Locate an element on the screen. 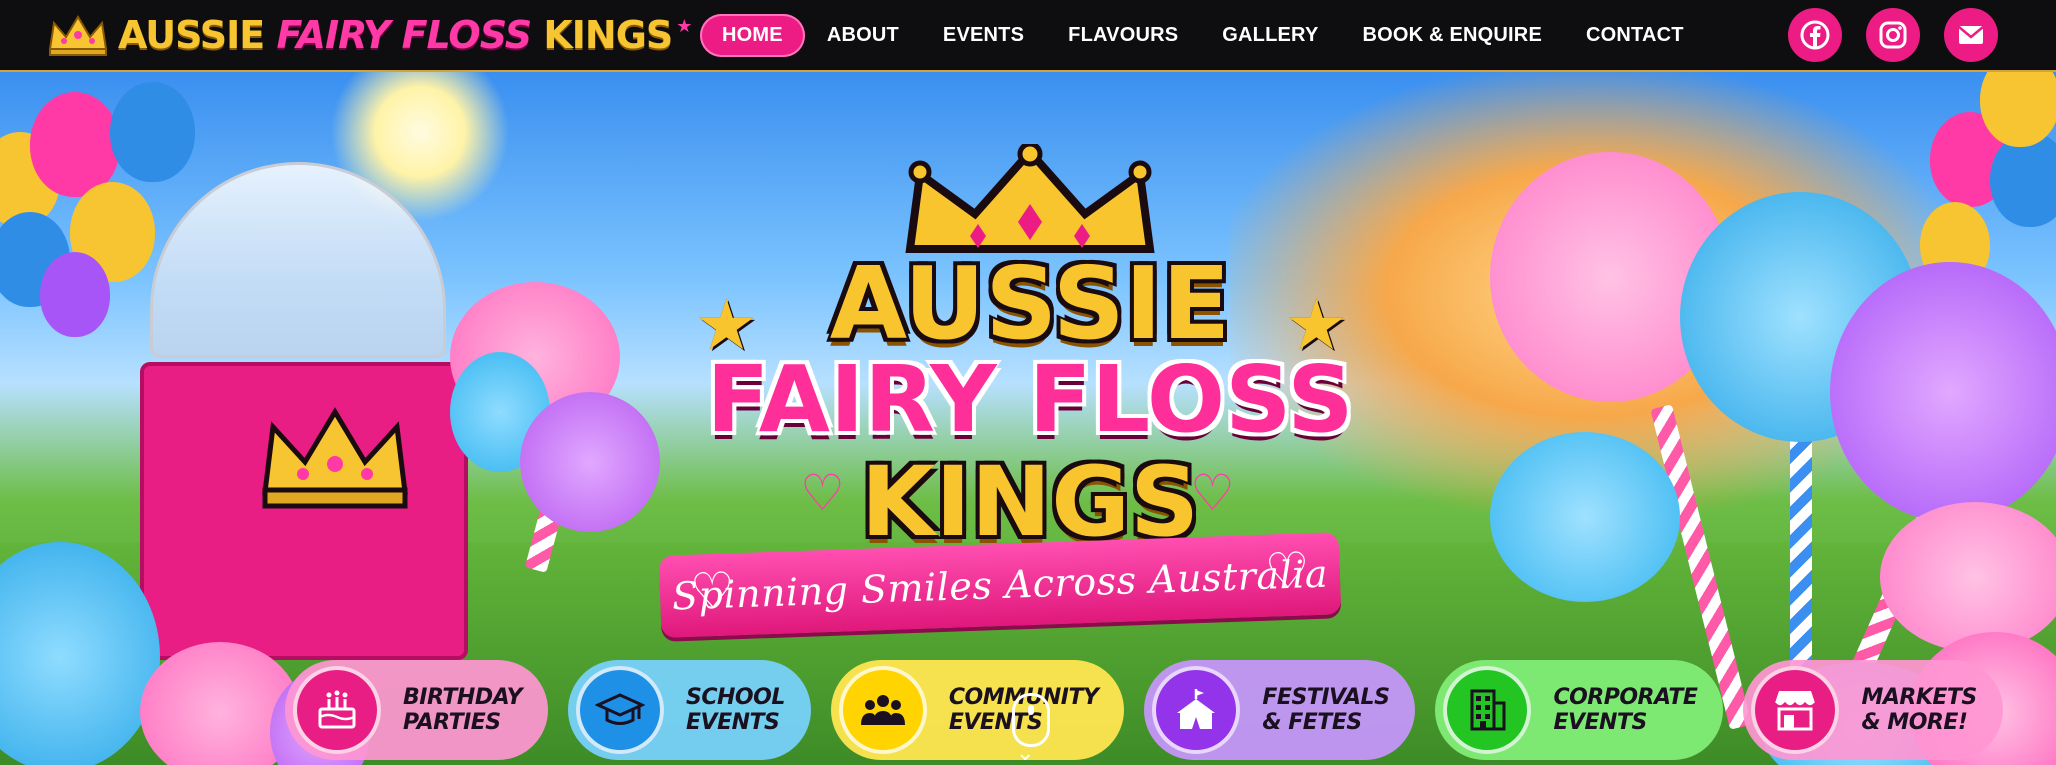 This screenshot has width=2056, height=765. facebook-icon is located at coordinates (1815, 35).